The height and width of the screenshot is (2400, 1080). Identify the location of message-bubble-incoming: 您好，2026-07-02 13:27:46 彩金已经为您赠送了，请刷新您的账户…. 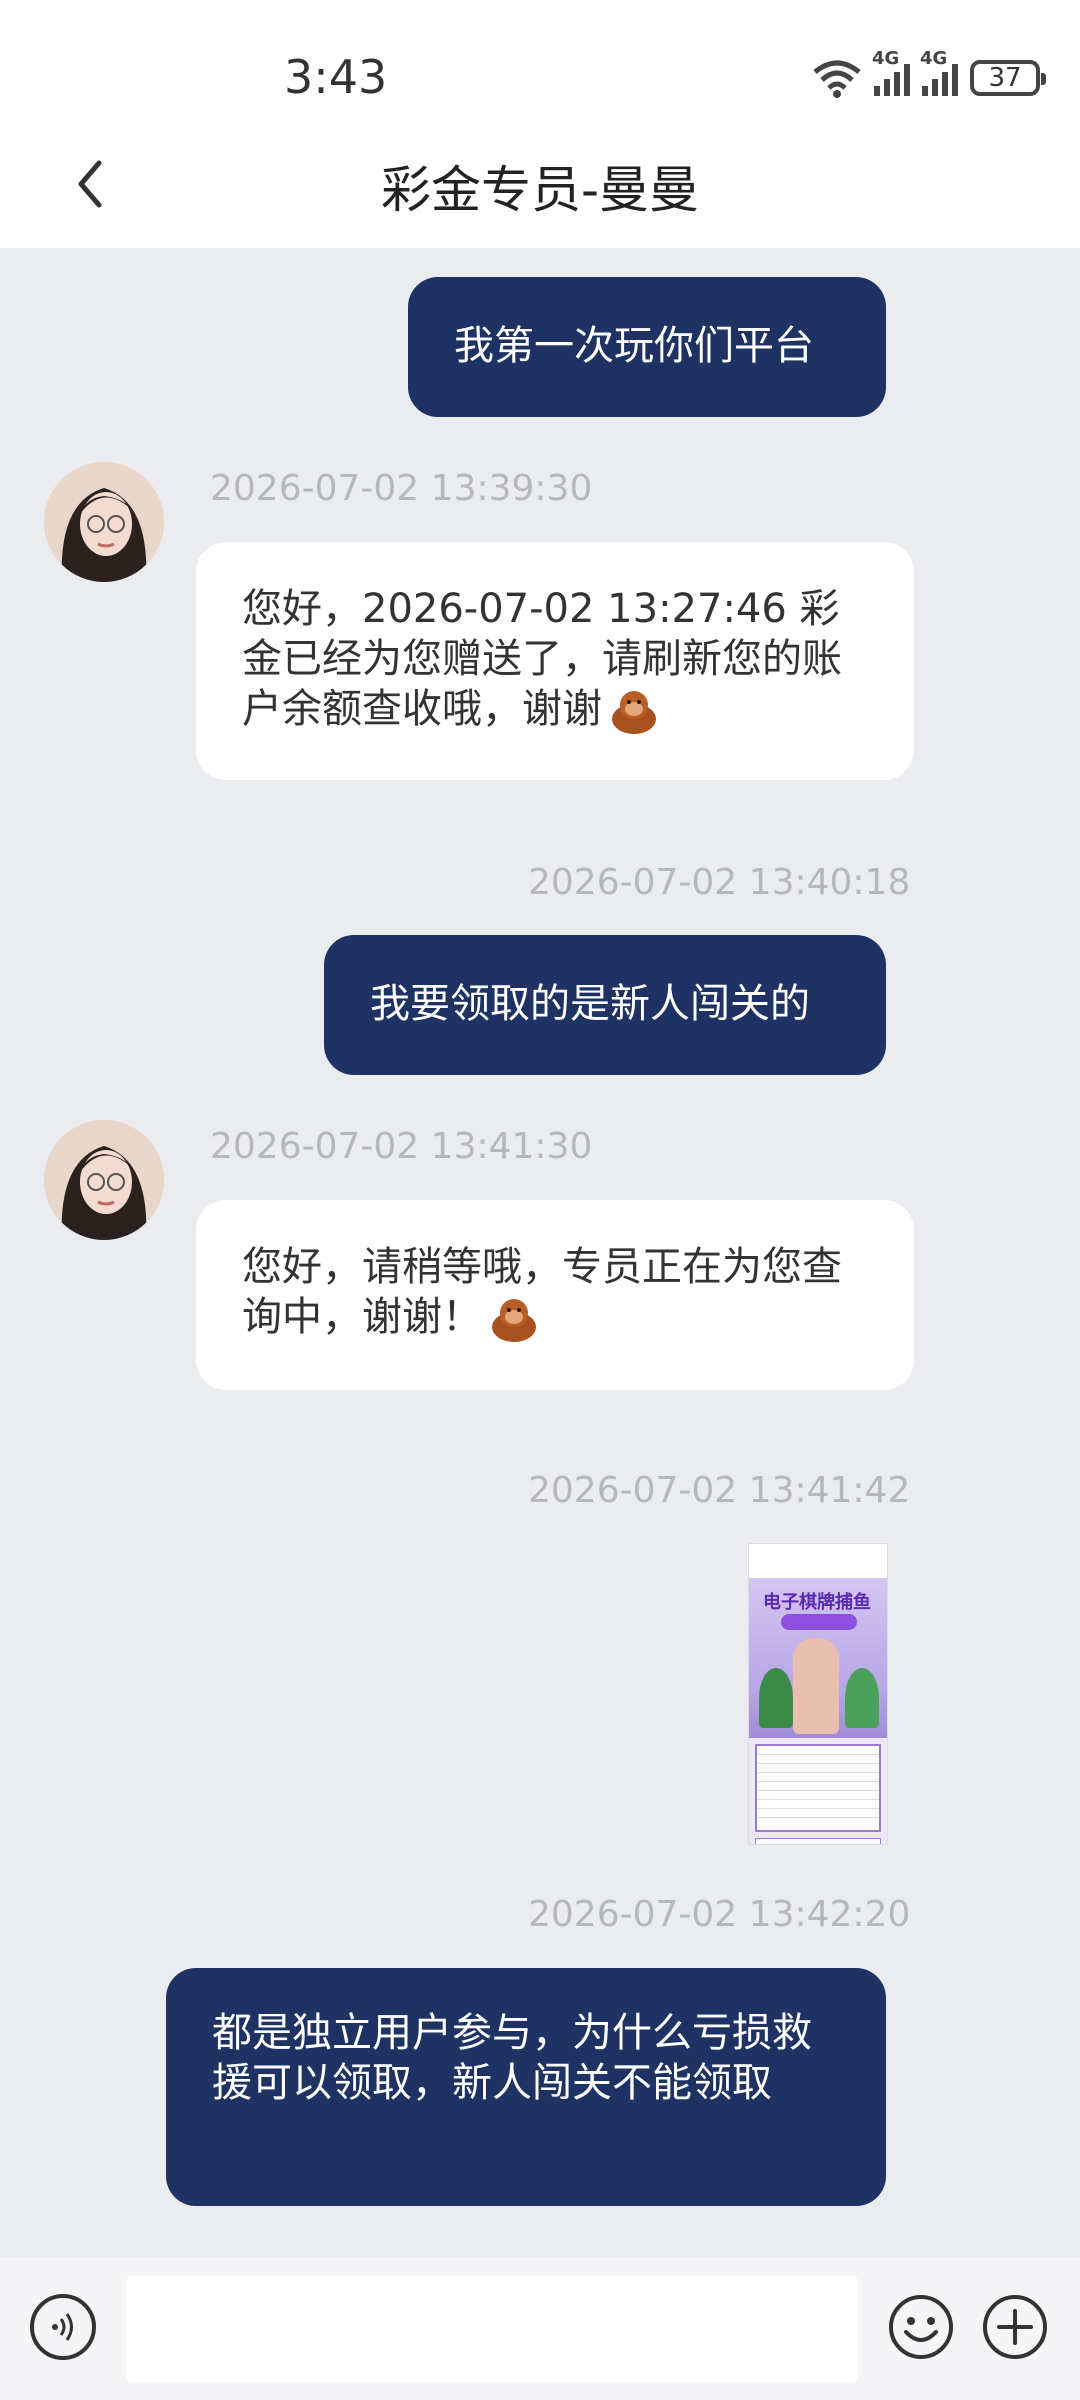
(555, 661).